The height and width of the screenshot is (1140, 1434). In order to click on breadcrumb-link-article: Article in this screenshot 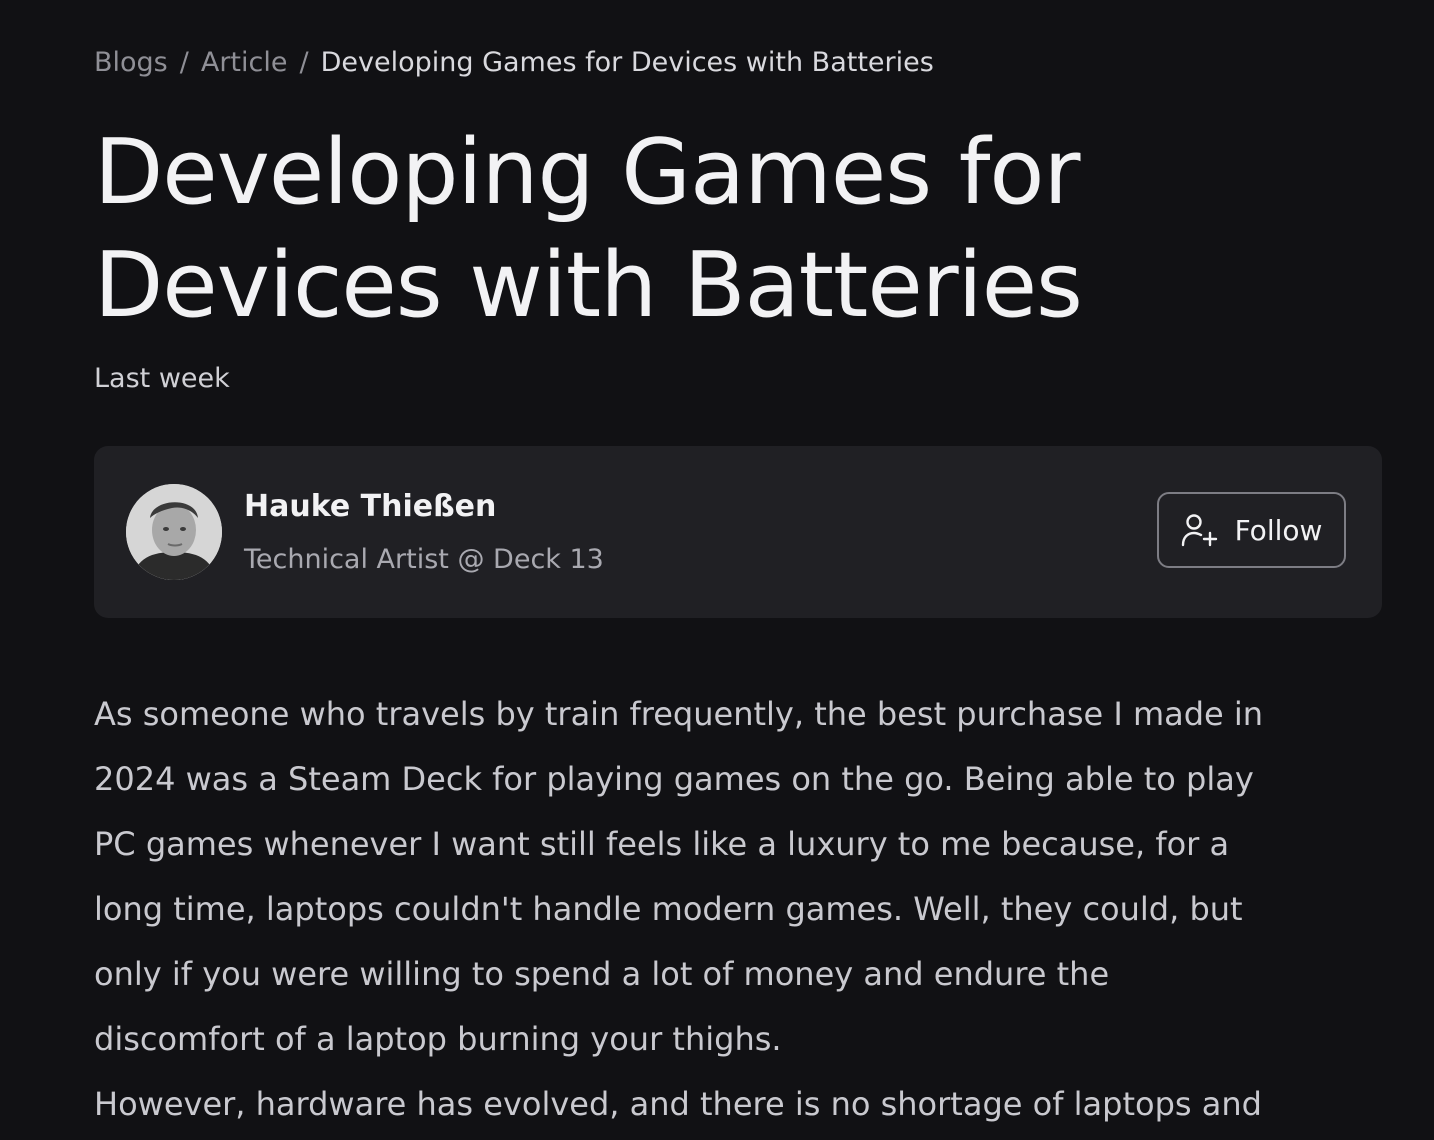, I will do `click(244, 62)`.